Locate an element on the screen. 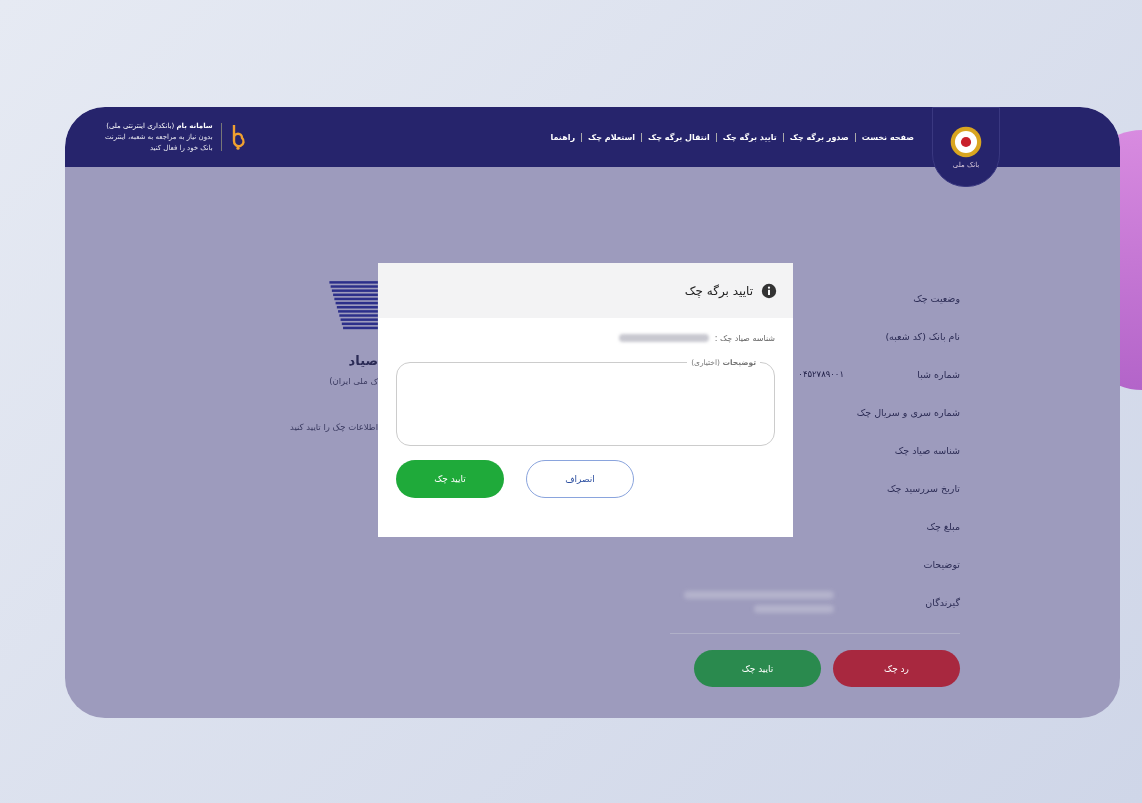  nav-link: راهنما is located at coordinates (563, 137).